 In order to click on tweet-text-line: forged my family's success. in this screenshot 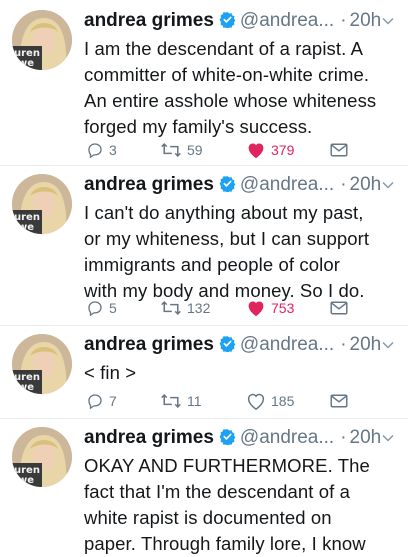, I will do `click(198, 126)`.